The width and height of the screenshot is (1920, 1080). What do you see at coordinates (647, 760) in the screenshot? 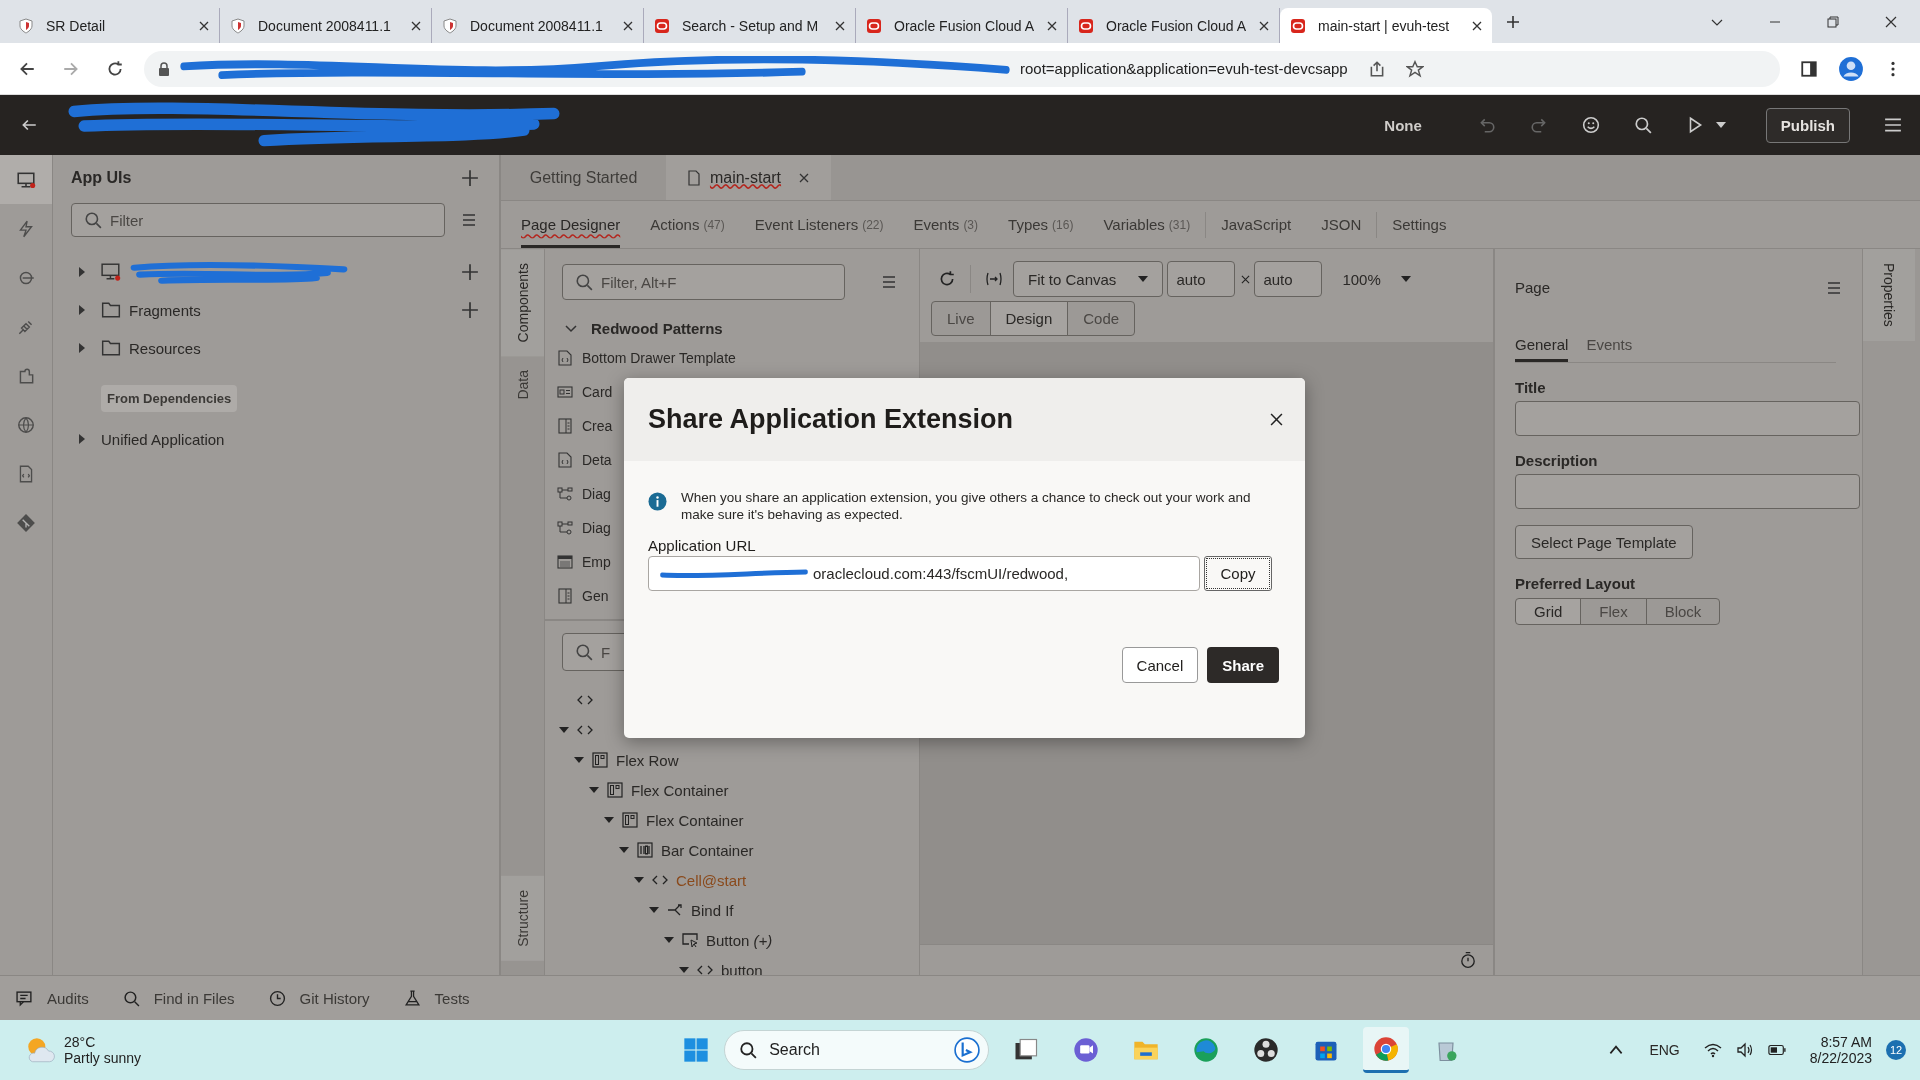
I see `structure-node: Flex Row` at bounding box center [647, 760].